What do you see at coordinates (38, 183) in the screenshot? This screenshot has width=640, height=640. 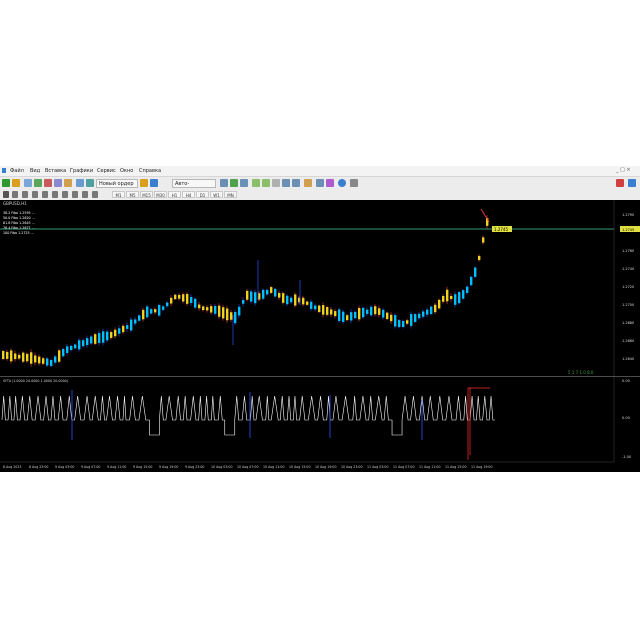 I see `data-window-icon` at bounding box center [38, 183].